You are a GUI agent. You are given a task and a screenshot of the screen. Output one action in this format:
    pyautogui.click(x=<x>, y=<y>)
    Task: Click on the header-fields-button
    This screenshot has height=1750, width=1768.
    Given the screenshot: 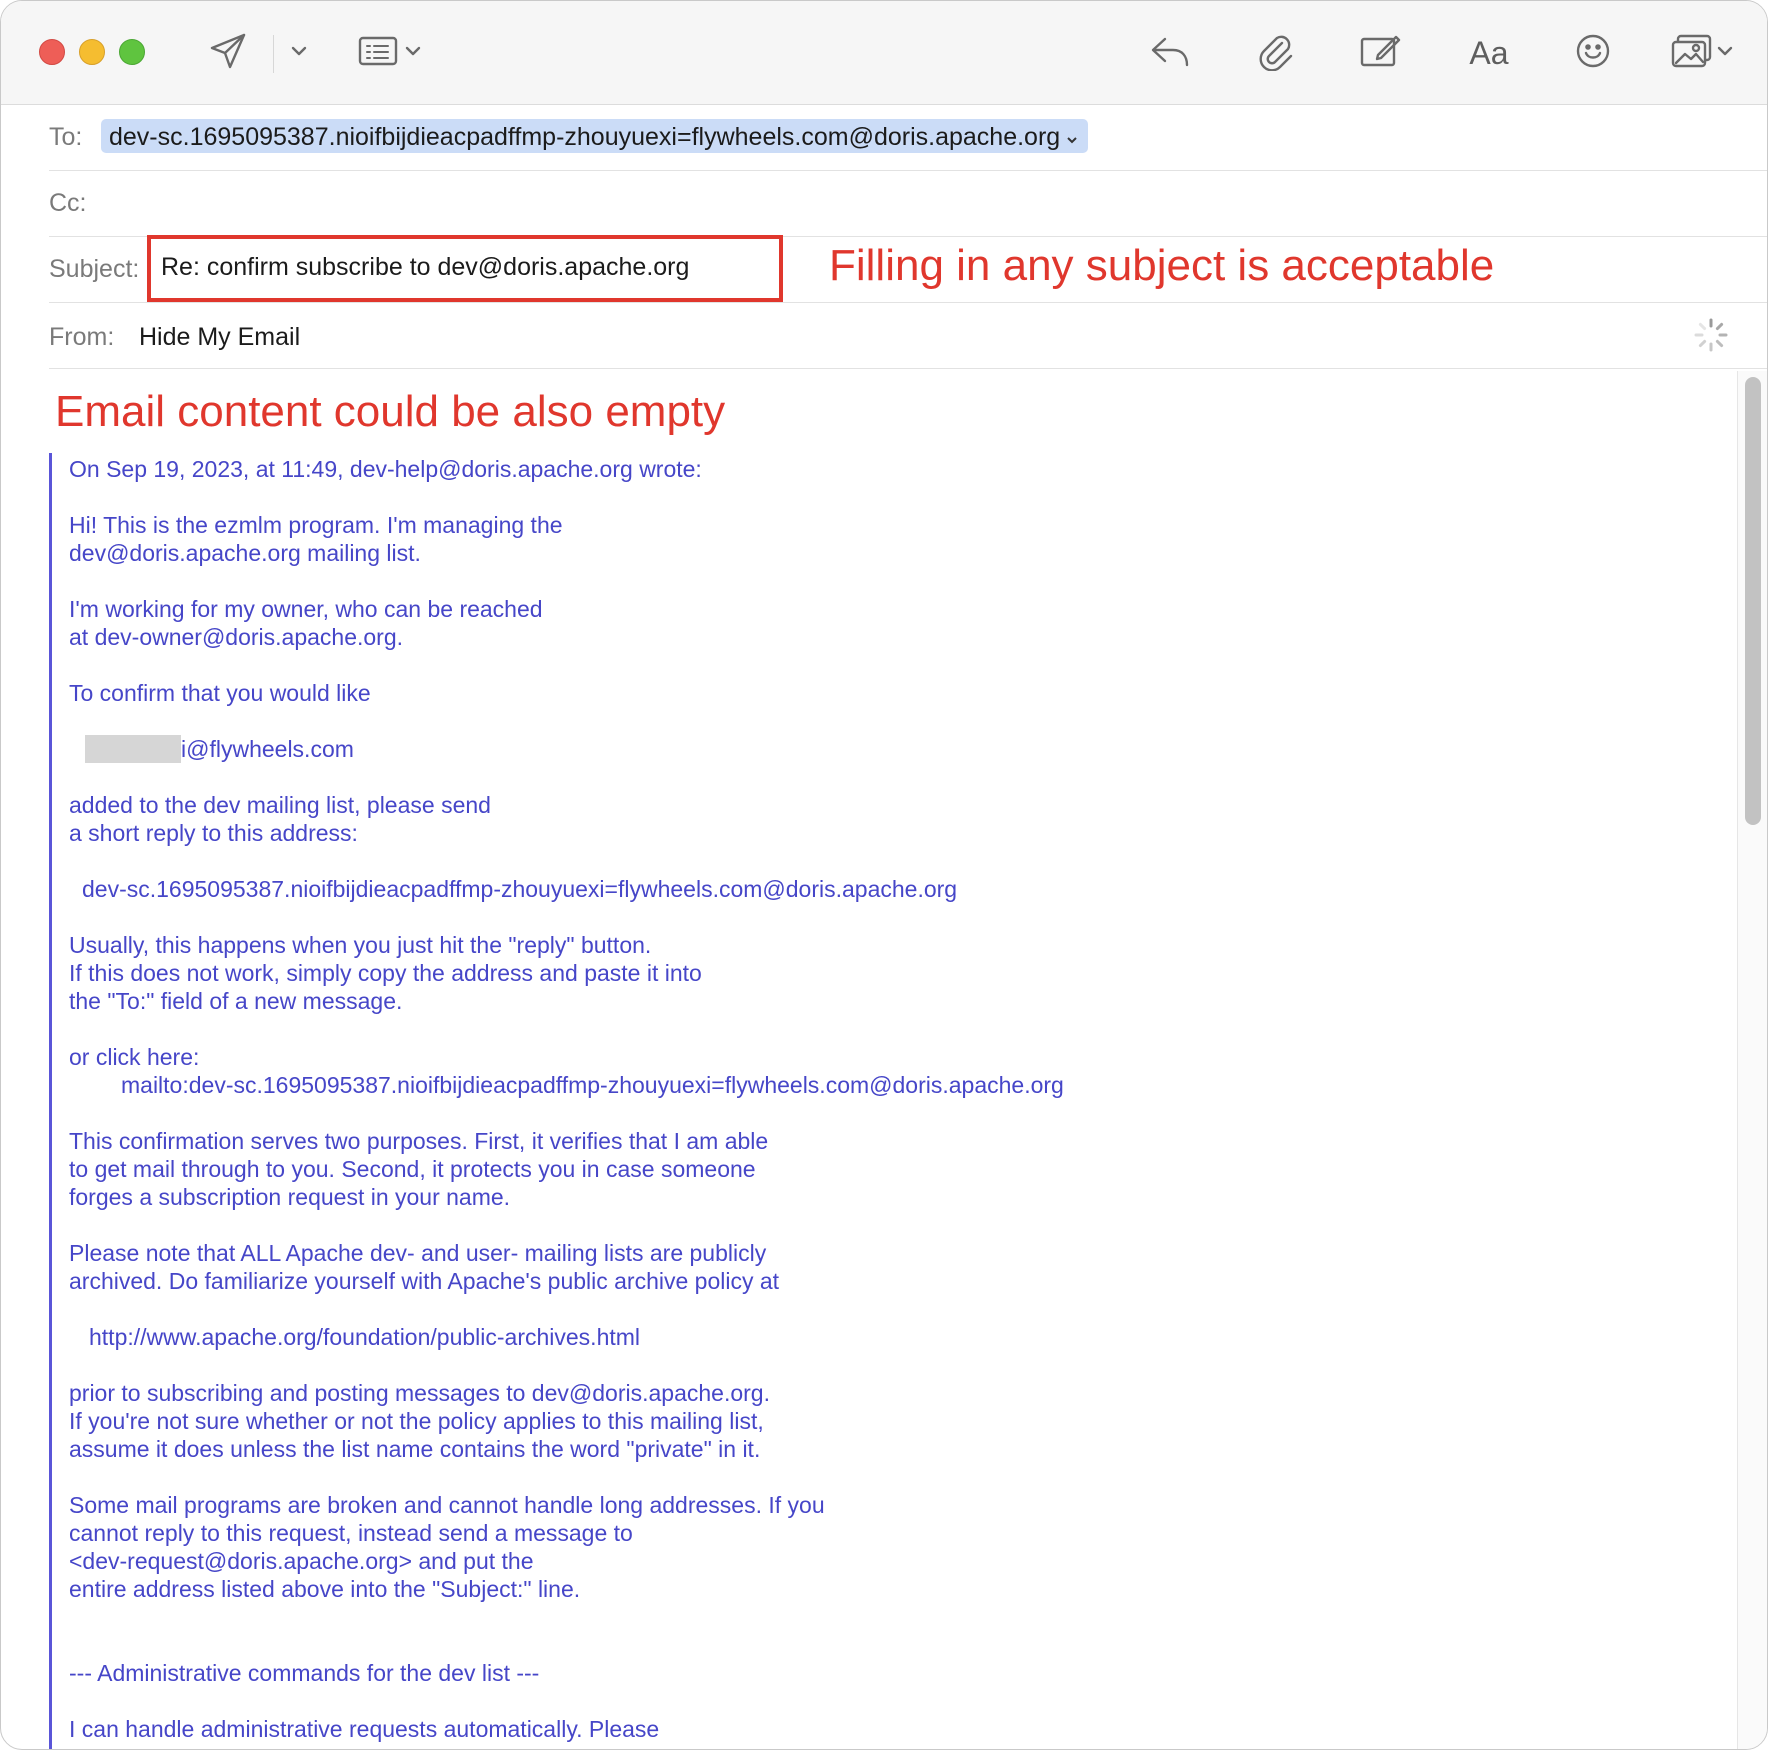 What is the action you would take?
    pyautogui.click(x=389, y=53)
    